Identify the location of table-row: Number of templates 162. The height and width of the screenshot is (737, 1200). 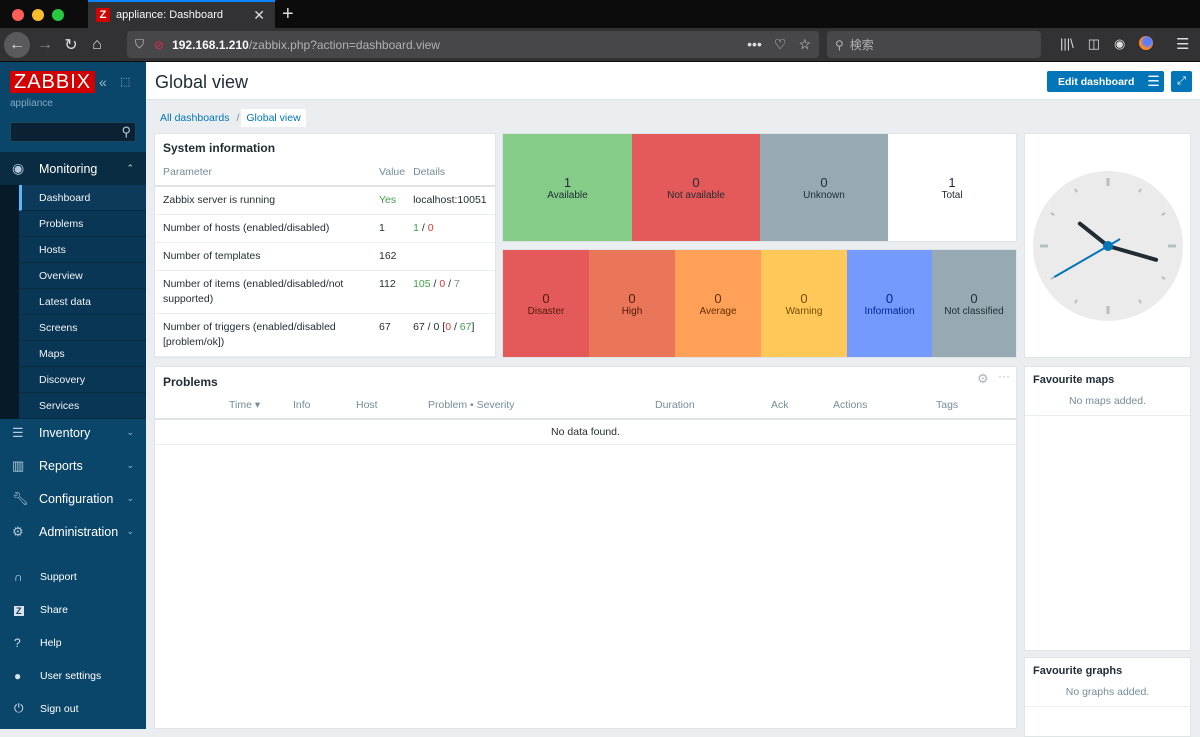
(325, 256).